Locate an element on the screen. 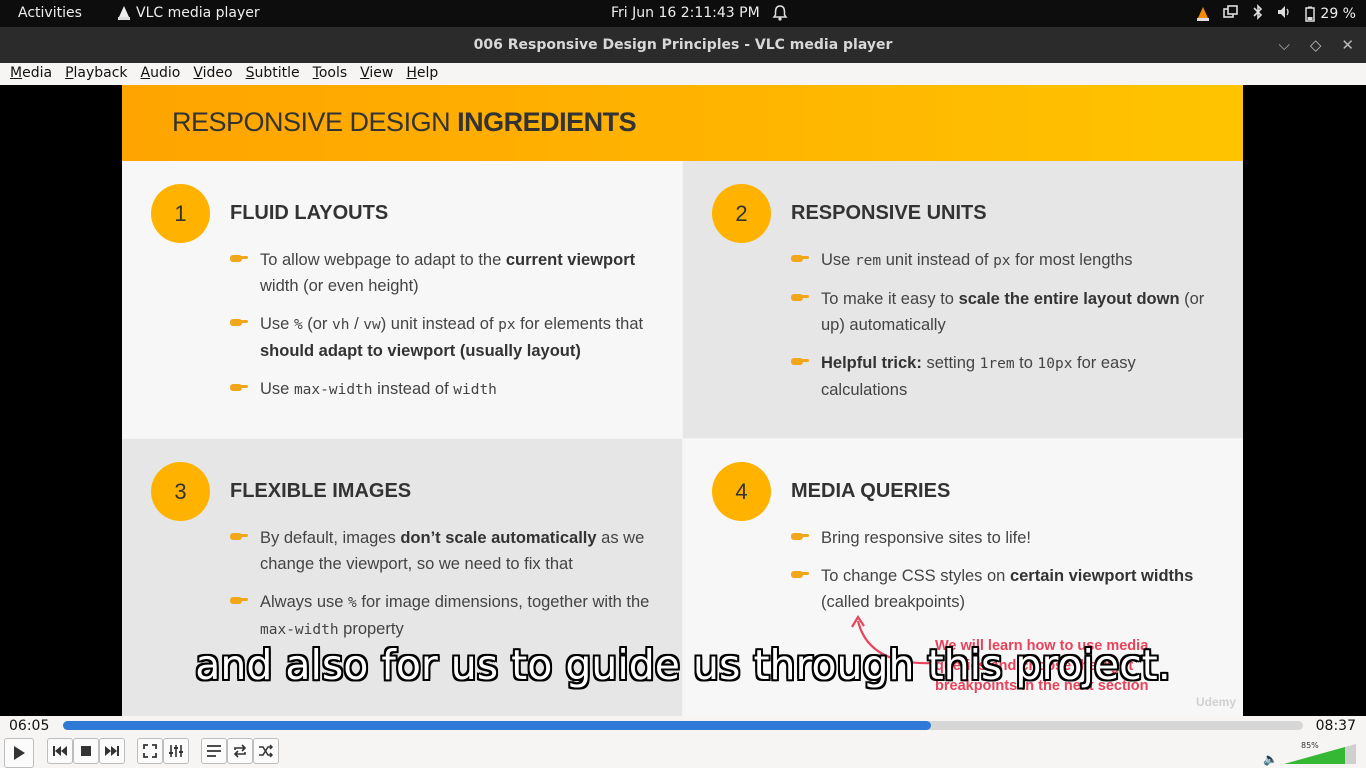 This screenshot has width=1366, height=768. bluetooth-icon is located at coordinates (1258, 14).